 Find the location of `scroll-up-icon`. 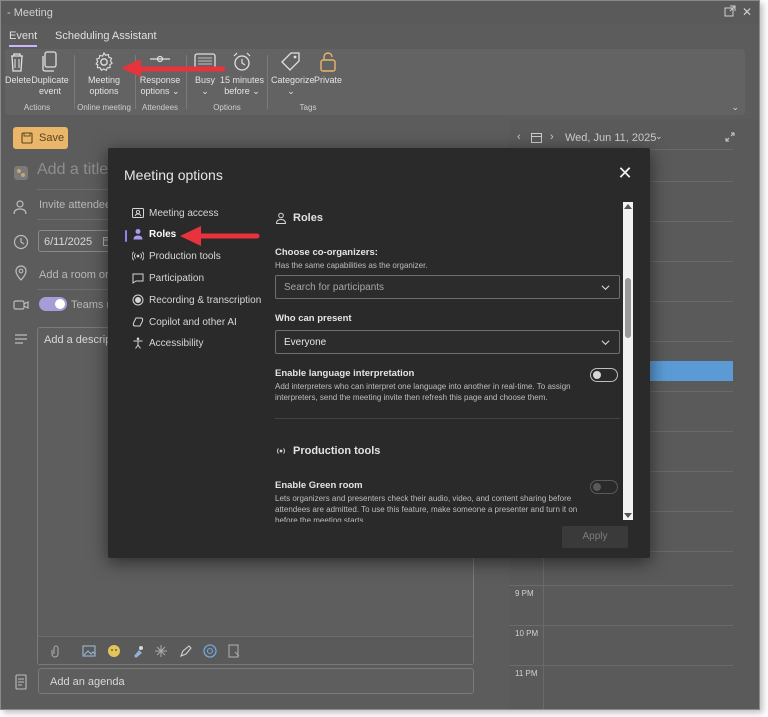

scroll-up-icon is located at coordinates (628, 206).